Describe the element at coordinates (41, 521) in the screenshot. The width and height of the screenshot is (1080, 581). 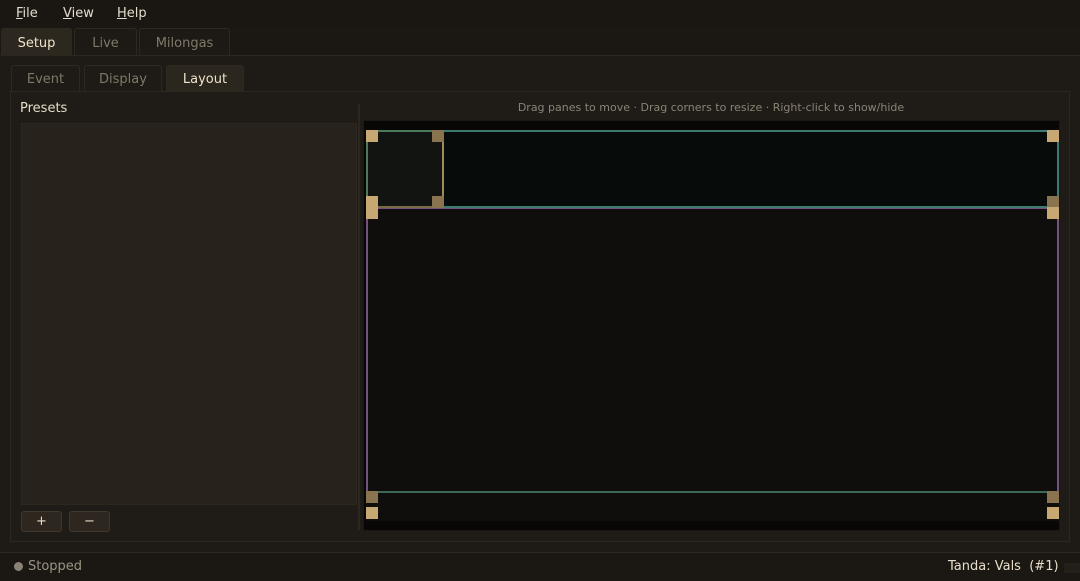
I see `add-preset-button: +` at that location.